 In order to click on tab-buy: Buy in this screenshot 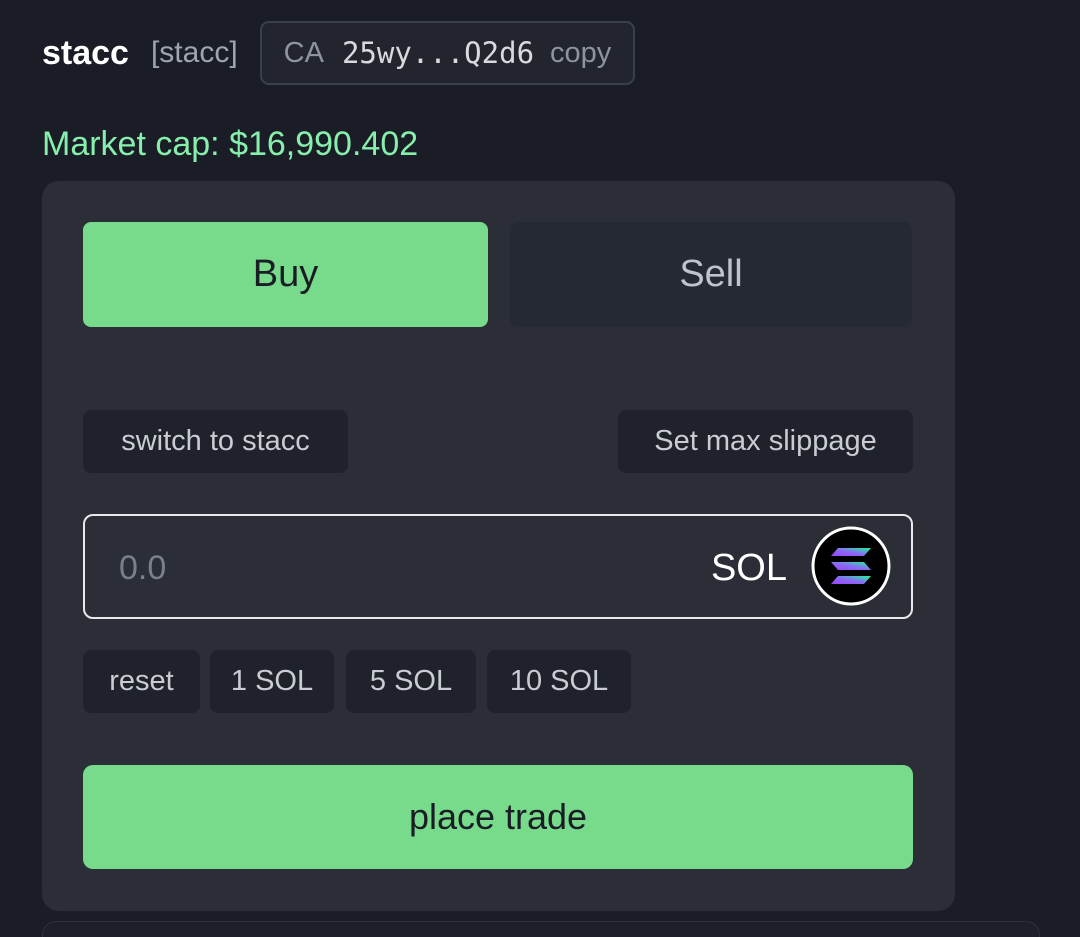, I will do `click(285, 274)`.